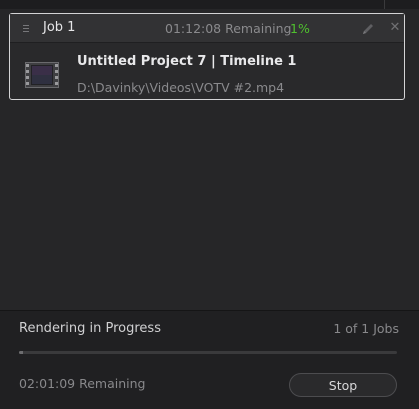  I want to click on render-status-label: Rendering in Progress, so click(90, 328).